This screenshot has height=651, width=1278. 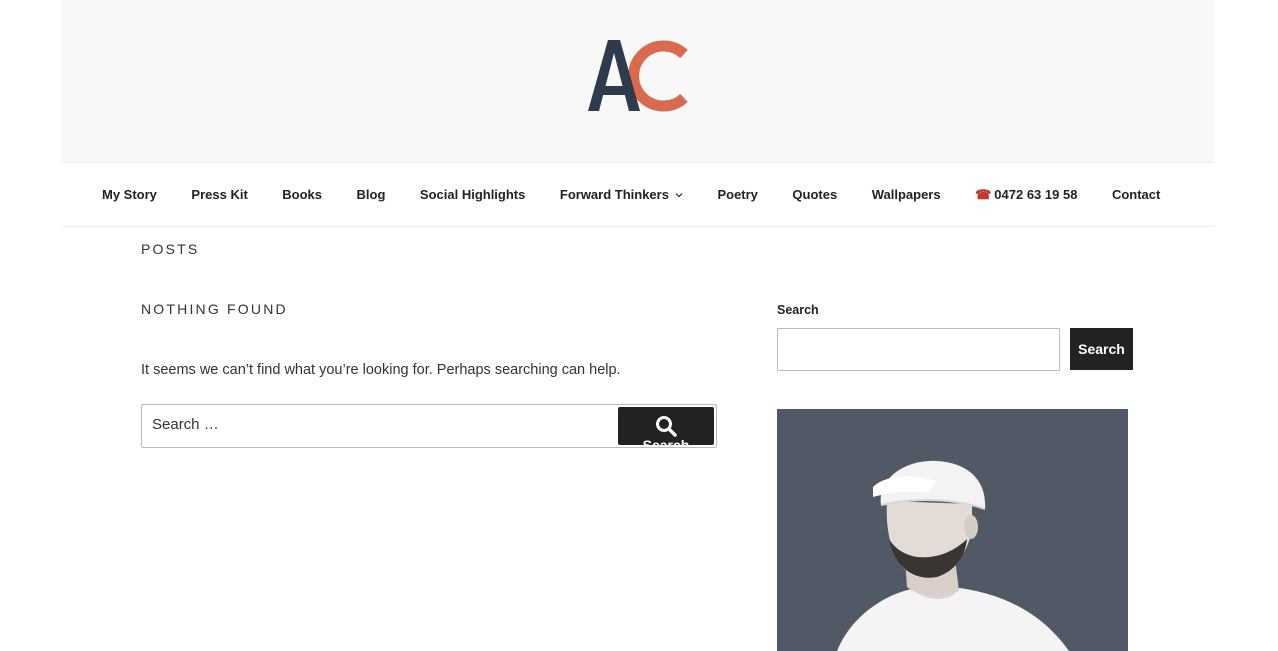 I want to click on nav-label: Books, so click(x=302, y=194).